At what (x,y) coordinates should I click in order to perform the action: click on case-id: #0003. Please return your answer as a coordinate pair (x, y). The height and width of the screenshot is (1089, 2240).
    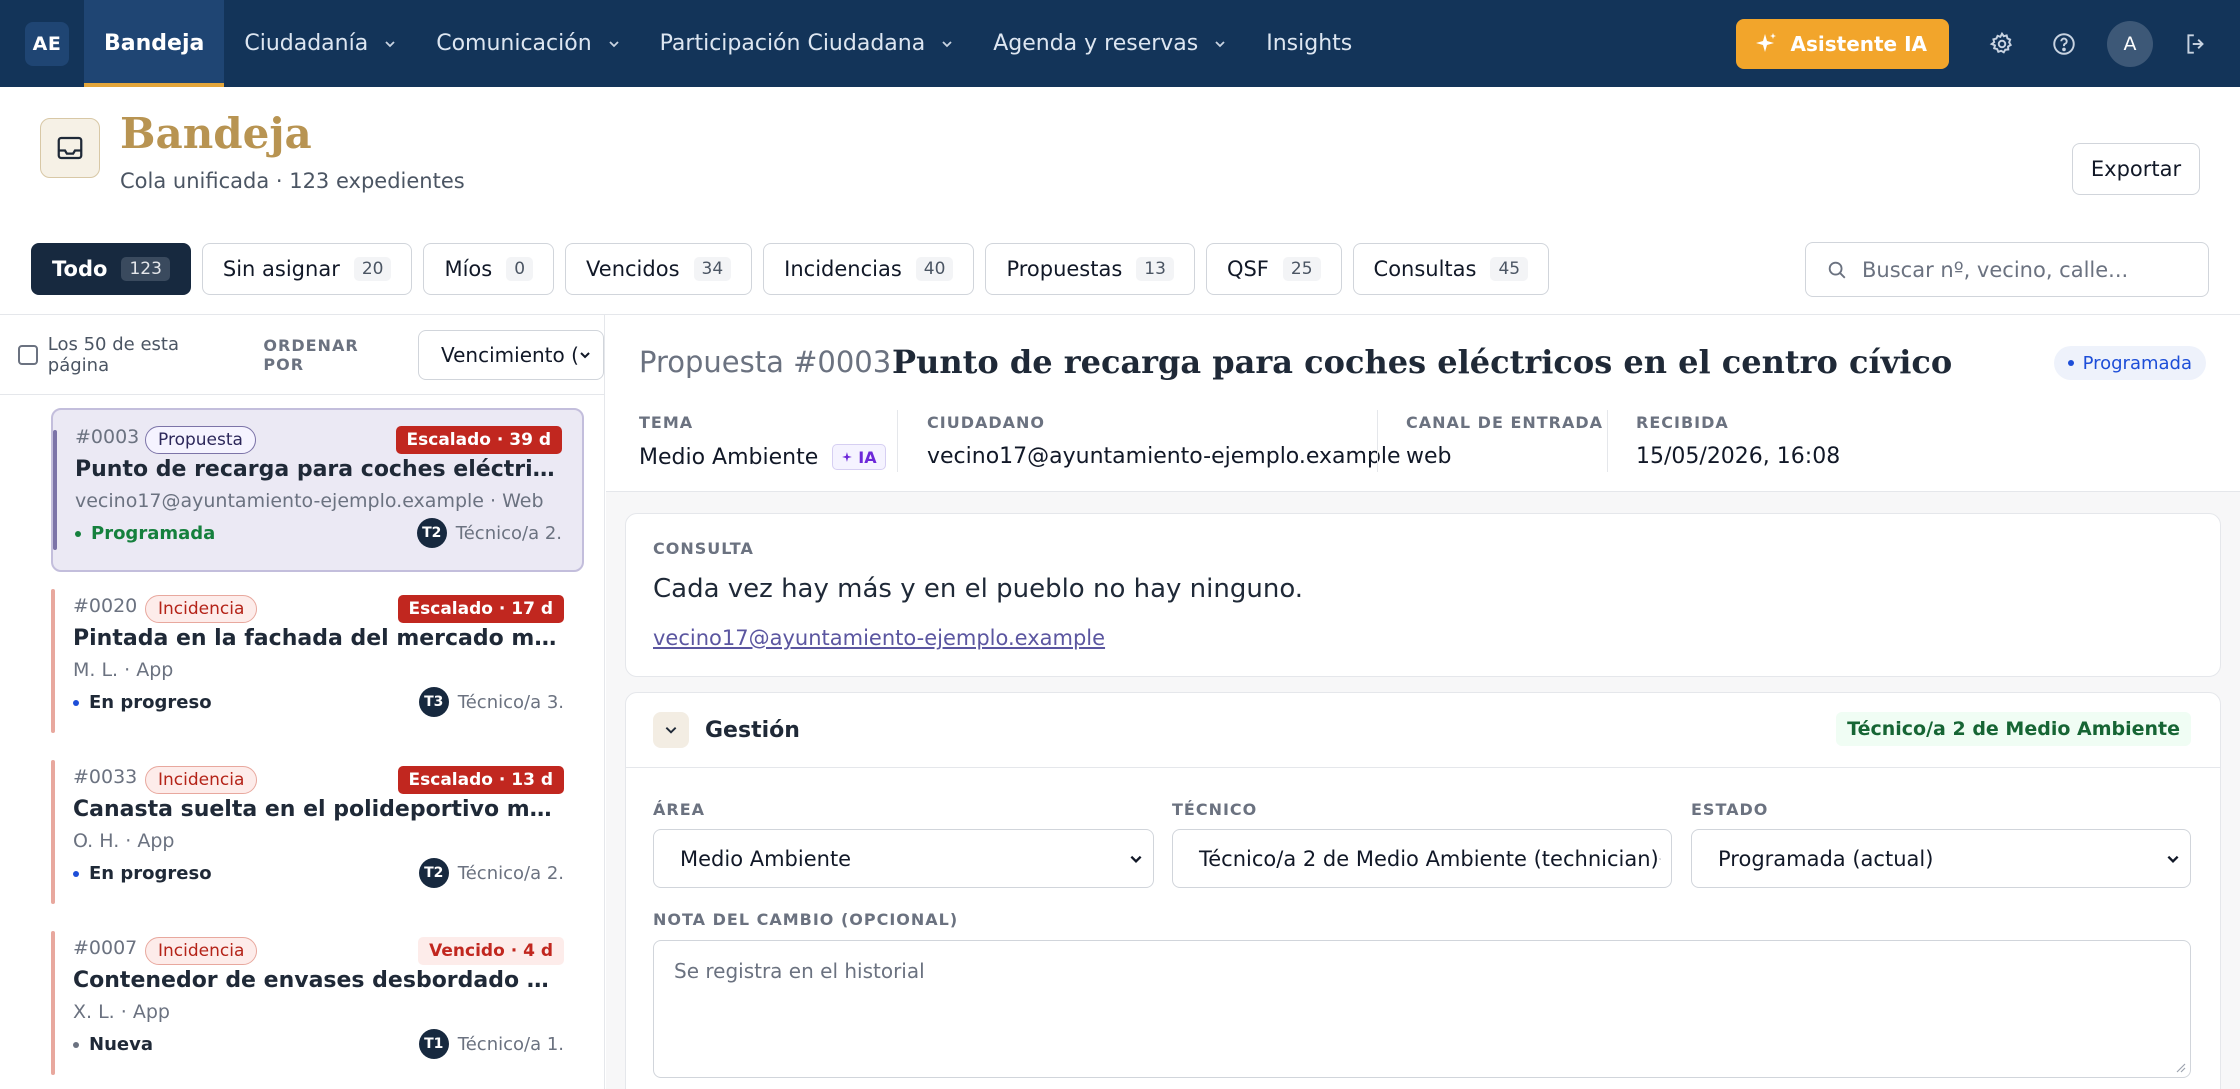
    Looking at the image, I should click on (107, 437).